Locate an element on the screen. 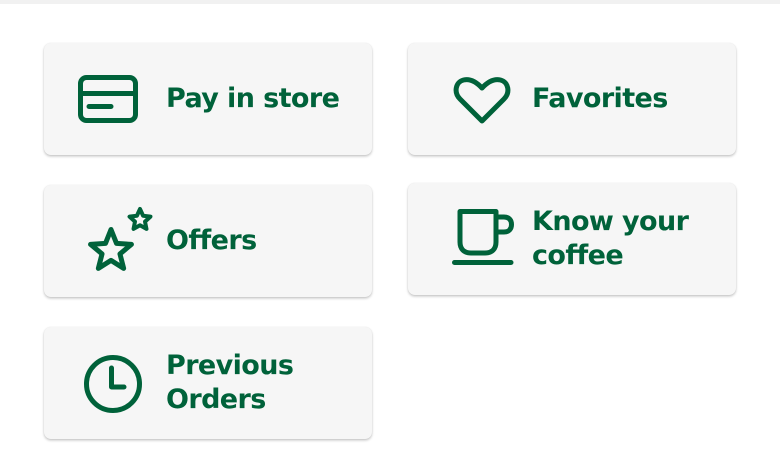  previous-orders-label: Previous Orders is located at coordinates (230, 383).